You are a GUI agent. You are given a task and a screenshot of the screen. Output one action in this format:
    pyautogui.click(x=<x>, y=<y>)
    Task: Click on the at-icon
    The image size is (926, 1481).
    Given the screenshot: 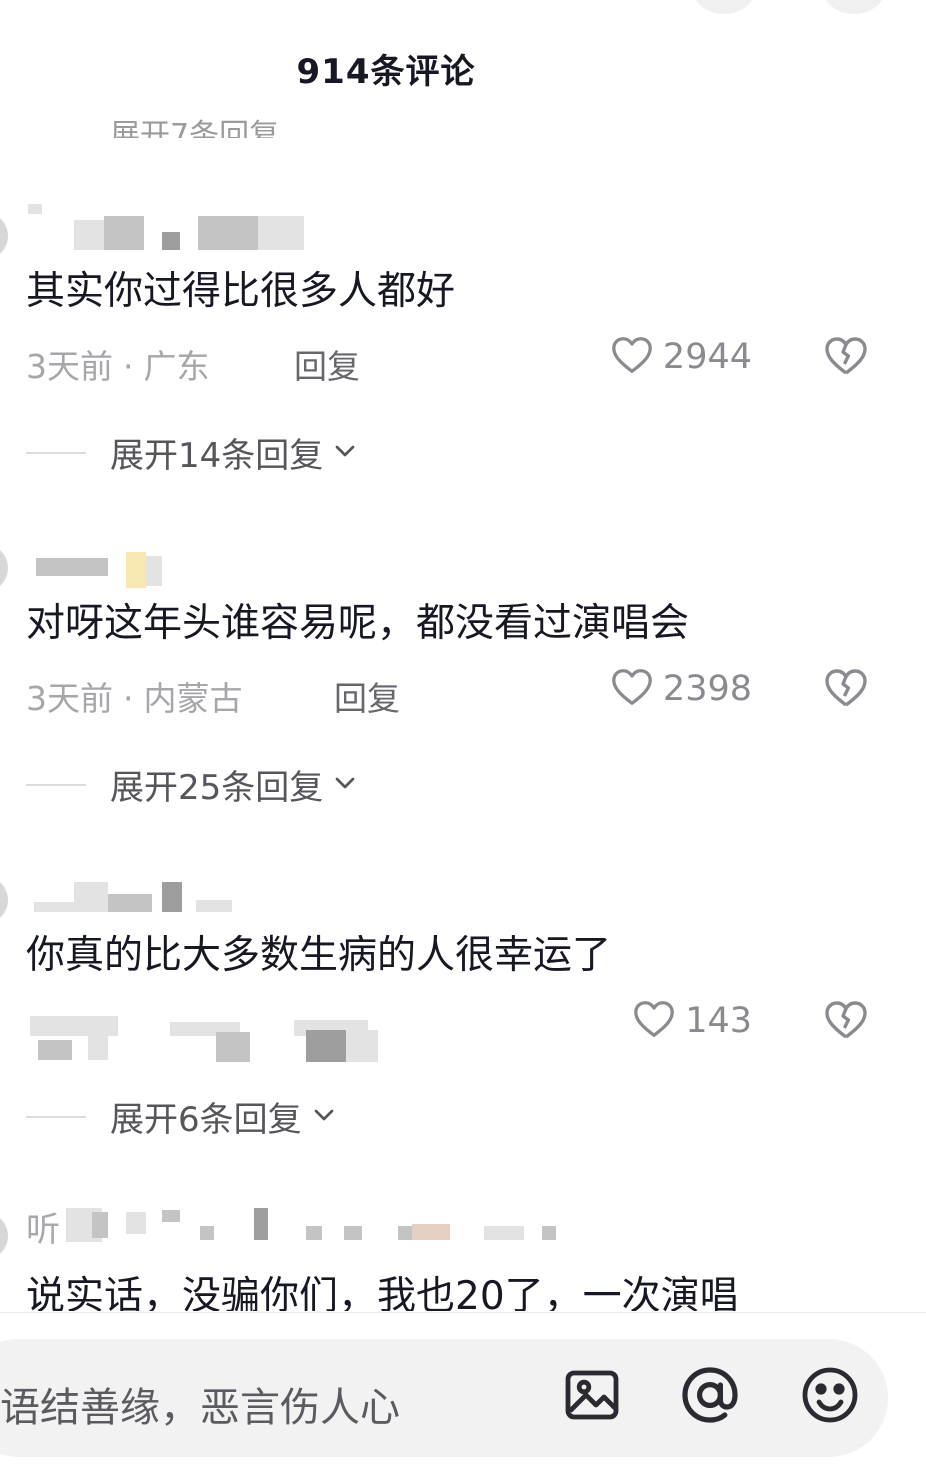 What is the action you would take?
    pyautogui.click(x=710, y=1395)
    